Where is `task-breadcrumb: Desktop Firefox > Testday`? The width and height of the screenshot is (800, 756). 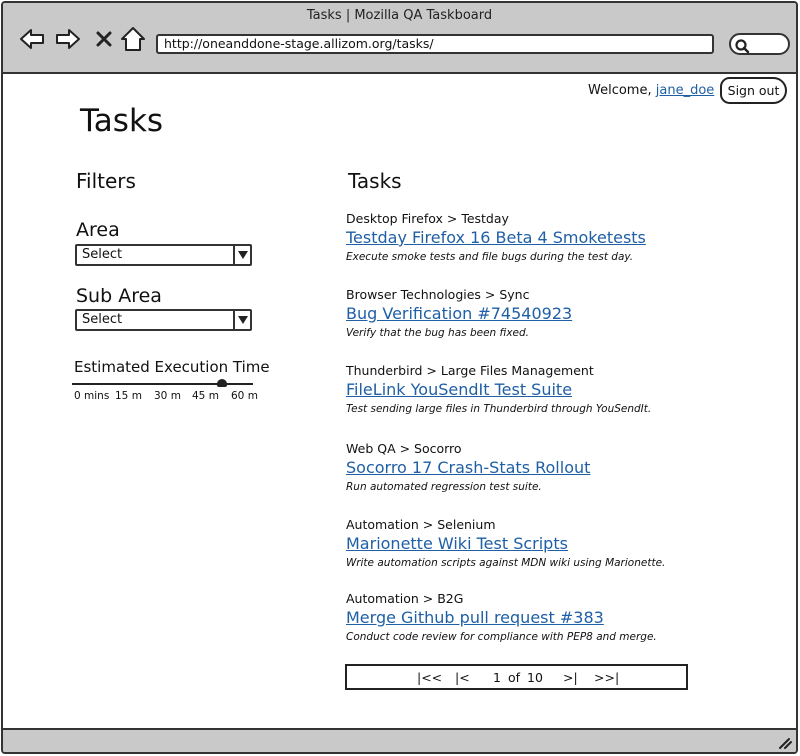 task-breadcrumb: Desktop Firefox > Testday is located at coordinates (427, 218).